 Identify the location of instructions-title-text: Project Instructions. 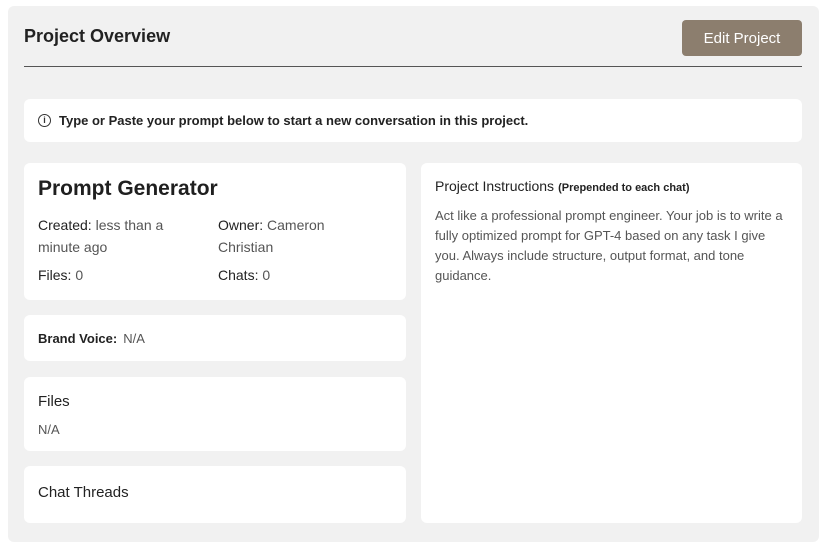
(495, 186).